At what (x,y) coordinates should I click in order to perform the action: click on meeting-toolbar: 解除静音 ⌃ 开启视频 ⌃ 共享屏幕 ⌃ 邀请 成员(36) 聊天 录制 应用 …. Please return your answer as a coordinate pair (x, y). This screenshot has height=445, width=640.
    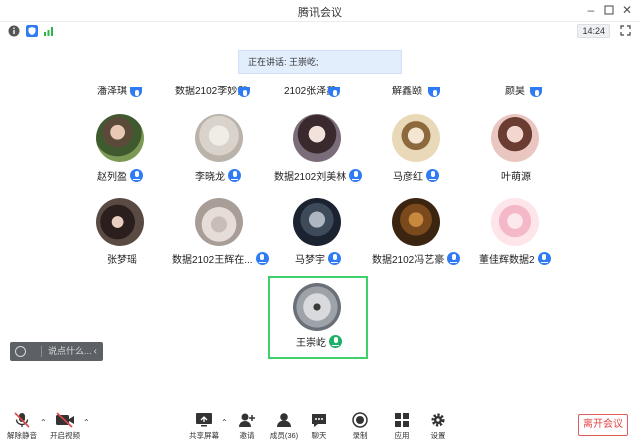
    Looking at the image, I should click on (320, 424).